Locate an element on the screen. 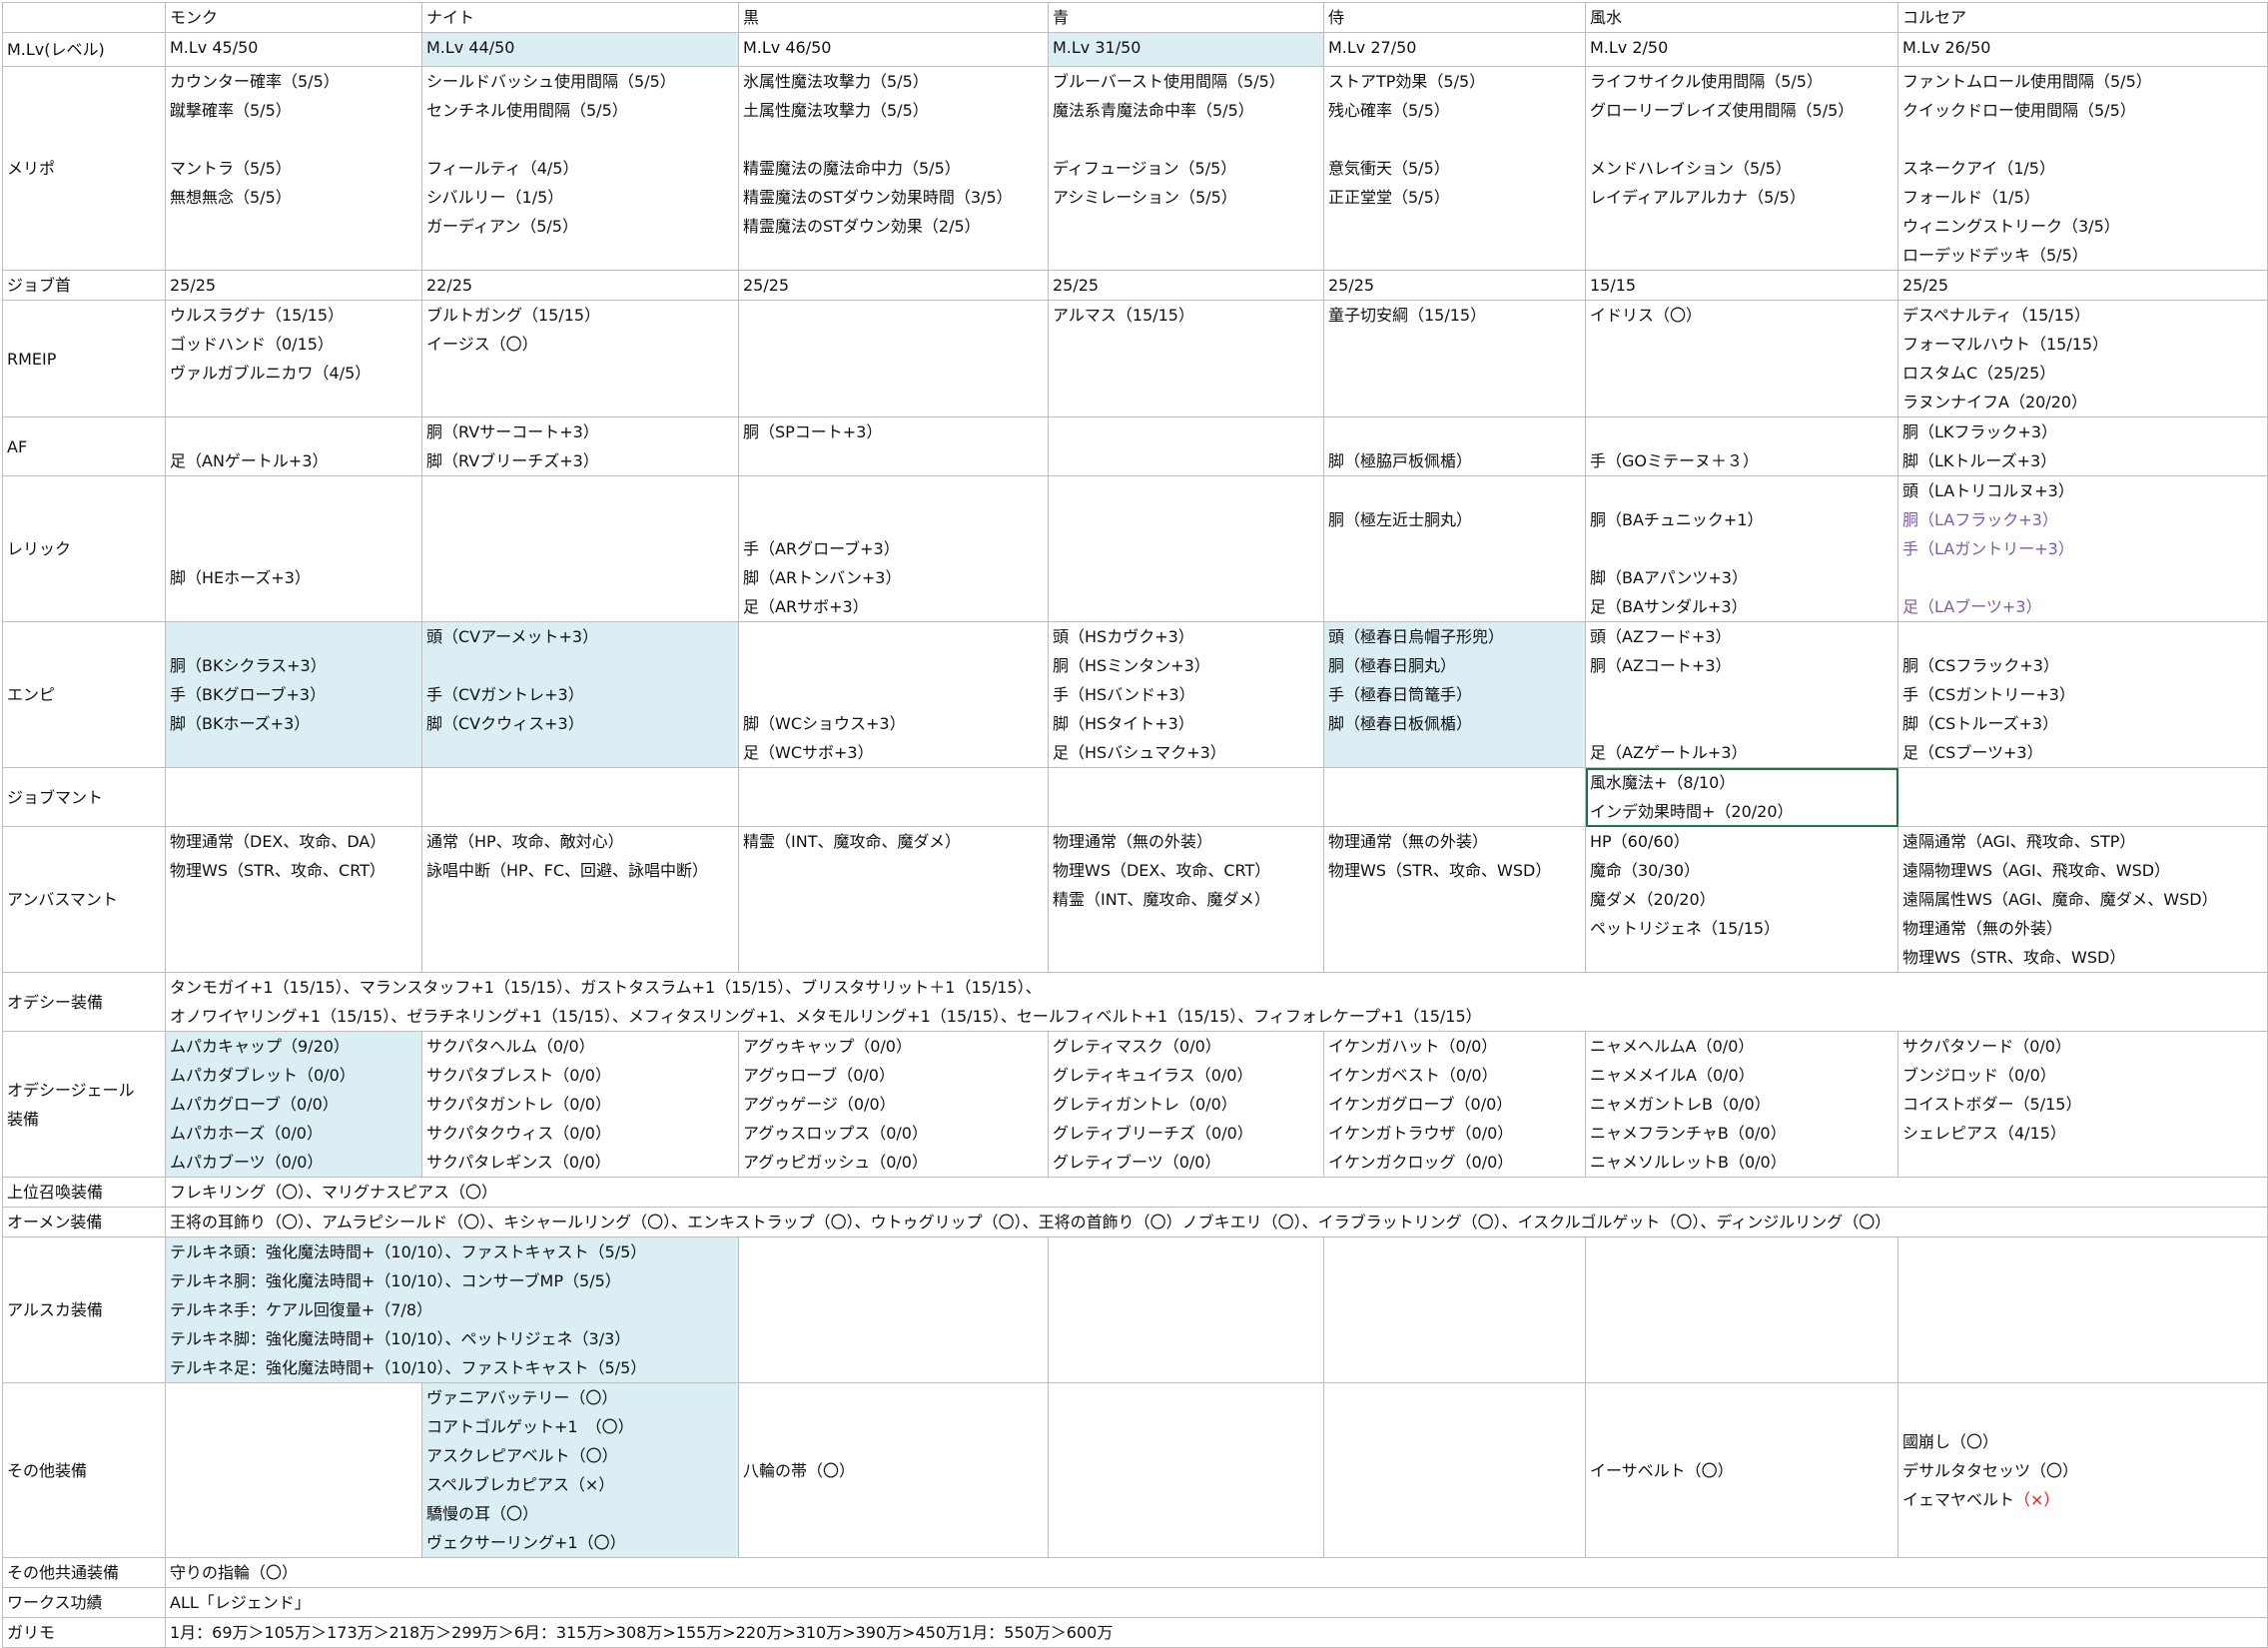 This screenshot has width=2268, height=1648. other-cell: イーサベルト（〇） is located at coordinates (1741, 1470).